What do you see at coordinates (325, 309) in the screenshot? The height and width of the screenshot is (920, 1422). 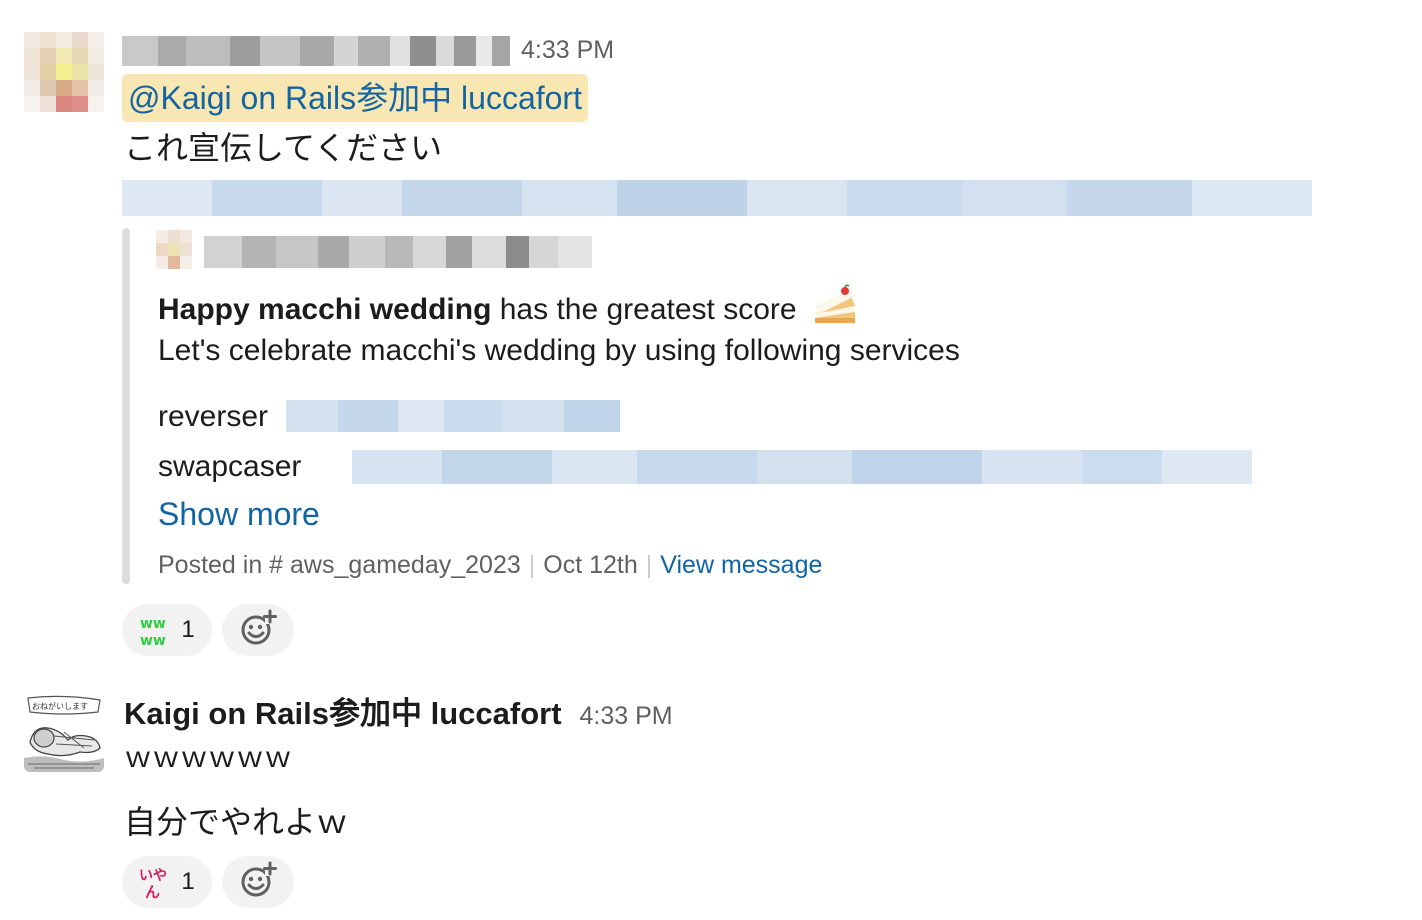 I see `headline-bold: Happy macchi wedding` at bounding box center [325, 309].